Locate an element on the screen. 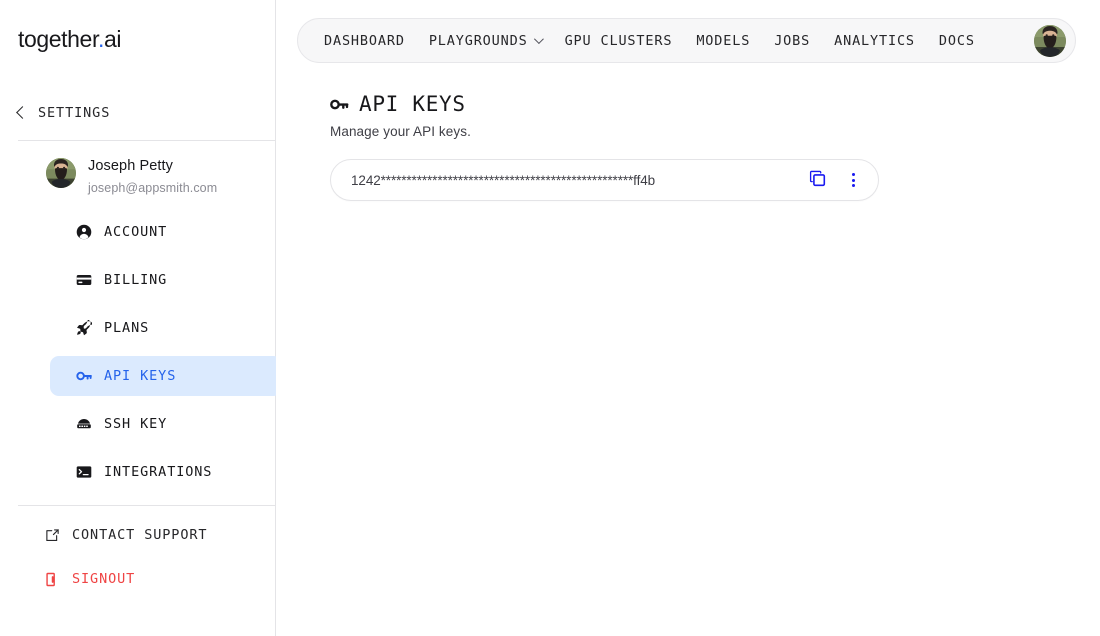  signout-button: SIGNOUT is located at coordinates (148, 579).